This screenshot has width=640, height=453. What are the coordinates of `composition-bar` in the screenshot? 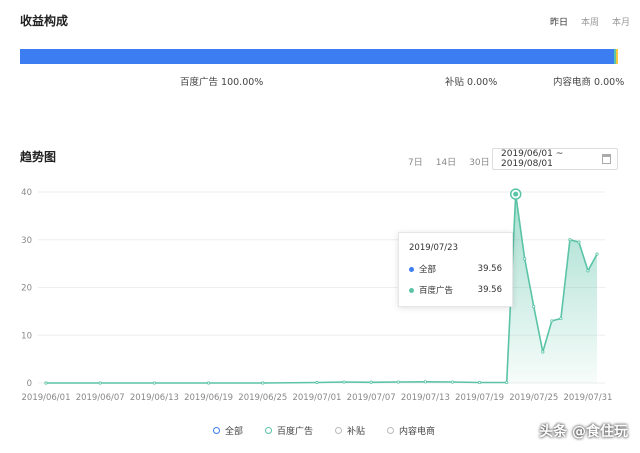 It's located at (319, 56).